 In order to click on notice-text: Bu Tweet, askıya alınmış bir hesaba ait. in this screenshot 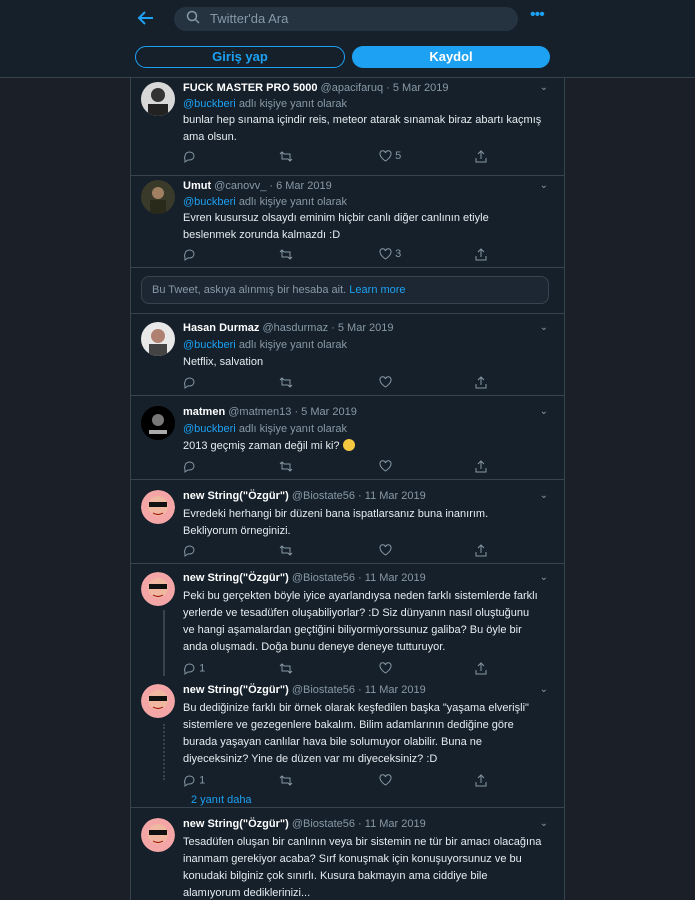, I will do `click(249, 290)`.